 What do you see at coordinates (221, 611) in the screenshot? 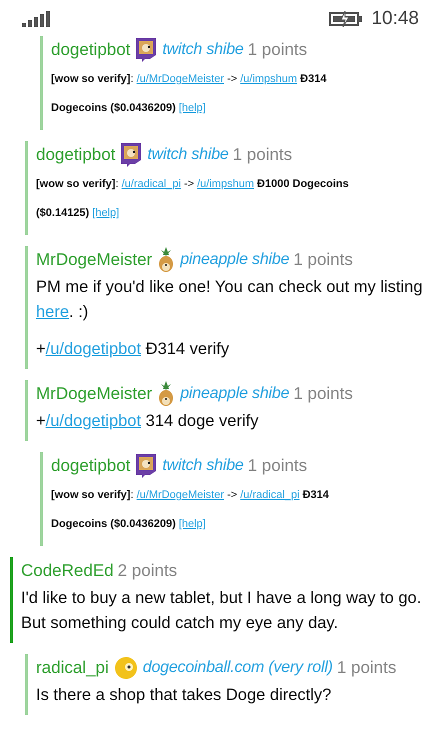
I see `comment-text: I'd like to buy a new tablet, but I have a long way to go. But something could catch my eye any day.` at bounding box center [221, 611].